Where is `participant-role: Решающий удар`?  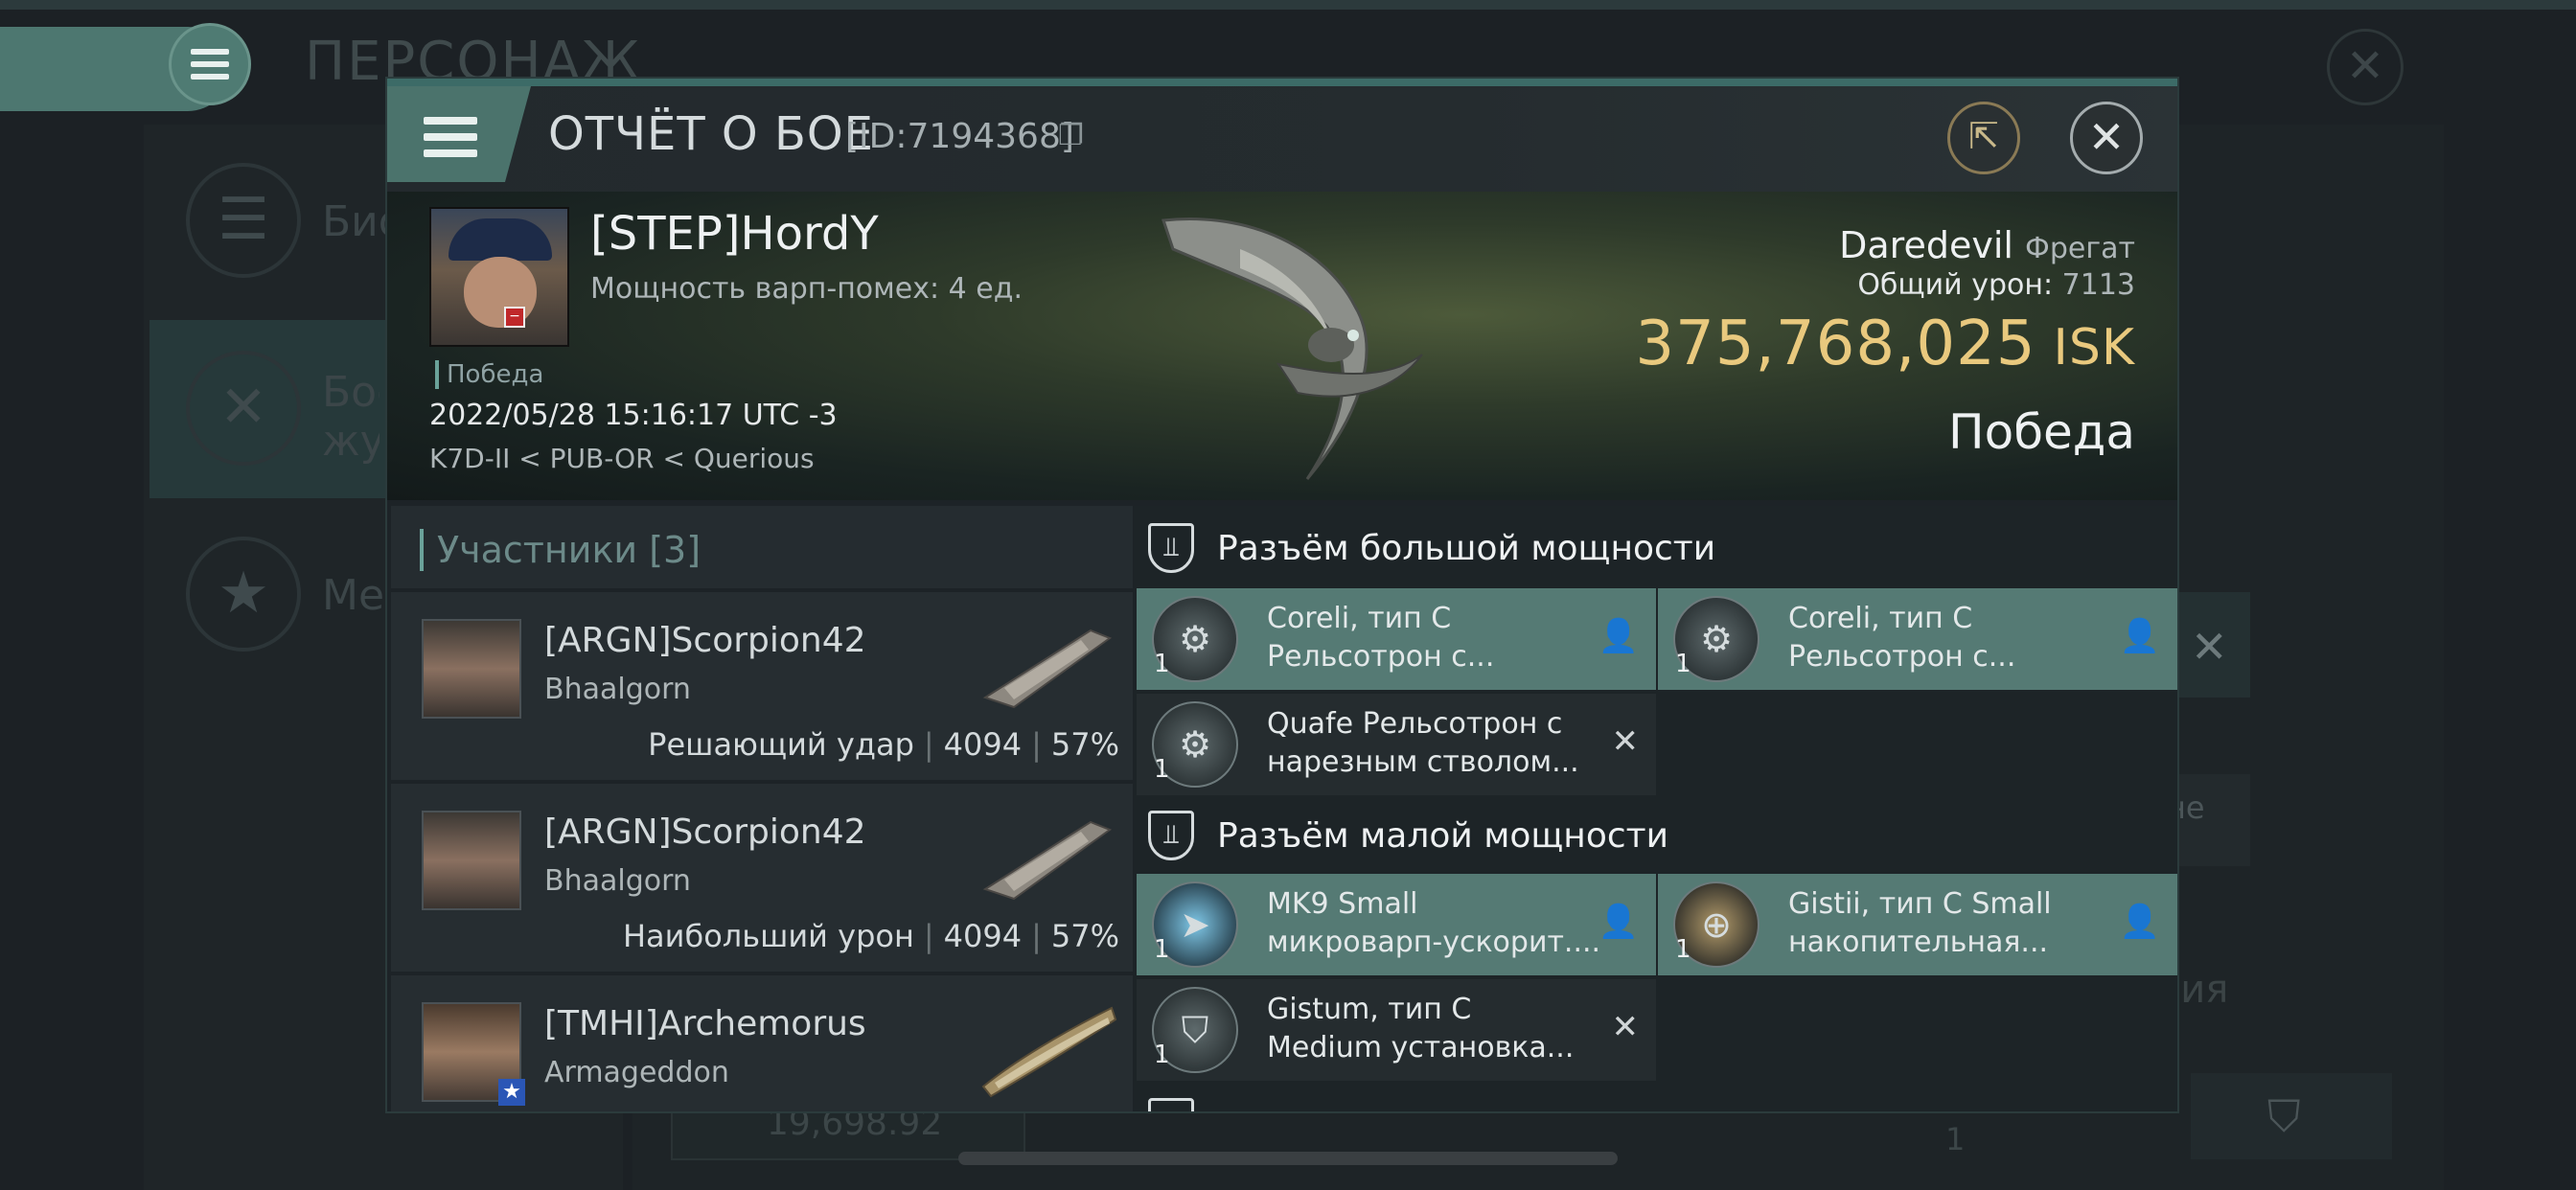
participant-role: Решающий удар is located at coordinates (781, 745).